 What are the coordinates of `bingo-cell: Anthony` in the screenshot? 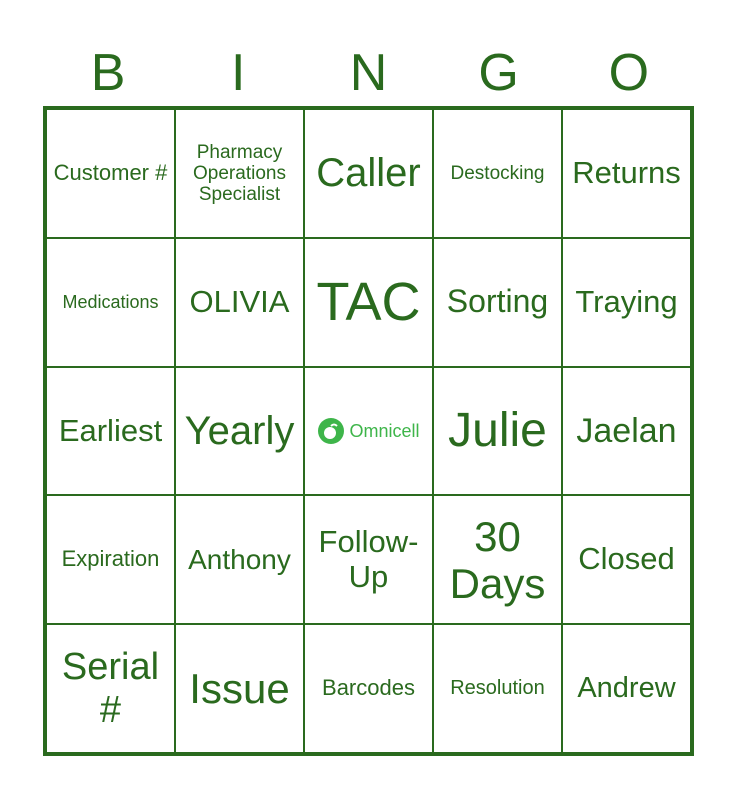 It's located at (239, 560).